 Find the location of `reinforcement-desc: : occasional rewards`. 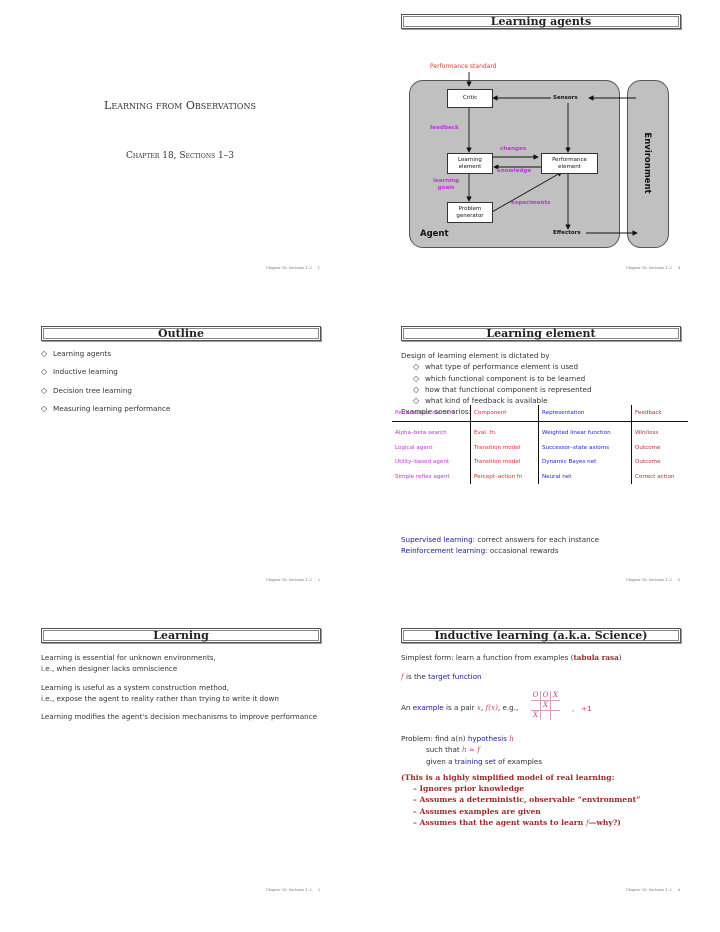

reinforcement-desc: : occasional rewards is located at coordinates (522, 551).